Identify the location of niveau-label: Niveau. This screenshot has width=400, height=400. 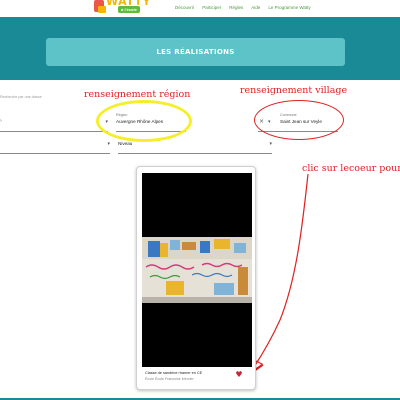
(125, 143).